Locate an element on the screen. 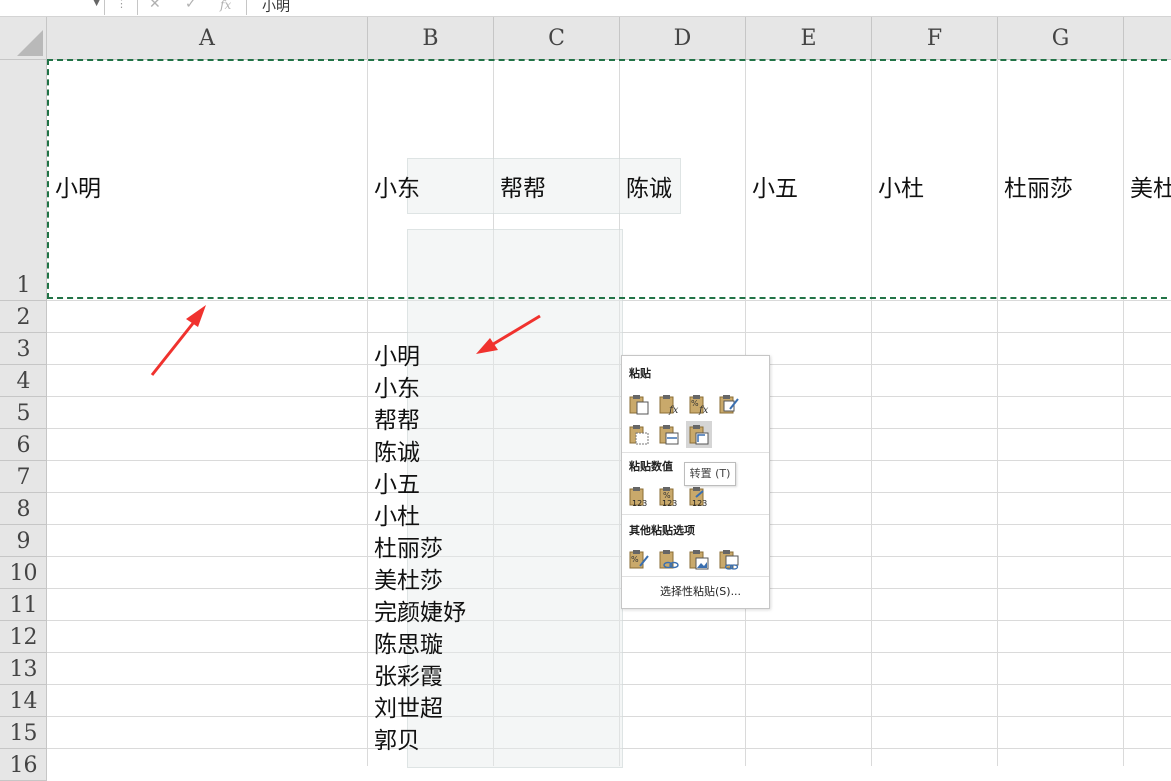 The width and height of the screenshot is (1171, 781). row-header-10: 10 is located at coordinates (23, 573).